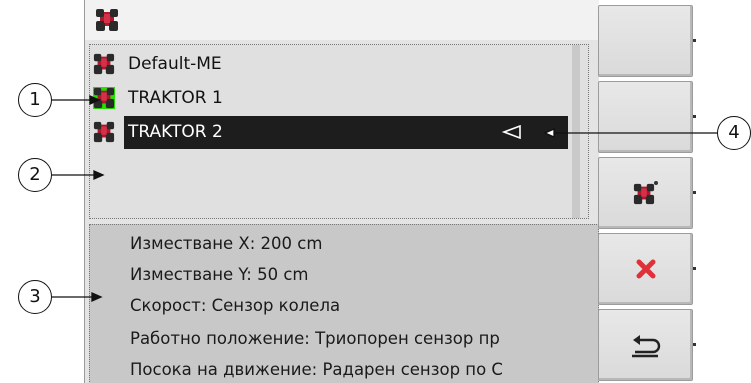 The height and width of the screenshot is (383, 751). What do you see at coordinates (35, 297) in the screenshot?
I see `callout-3: 3` at bounding box center [35, 297].